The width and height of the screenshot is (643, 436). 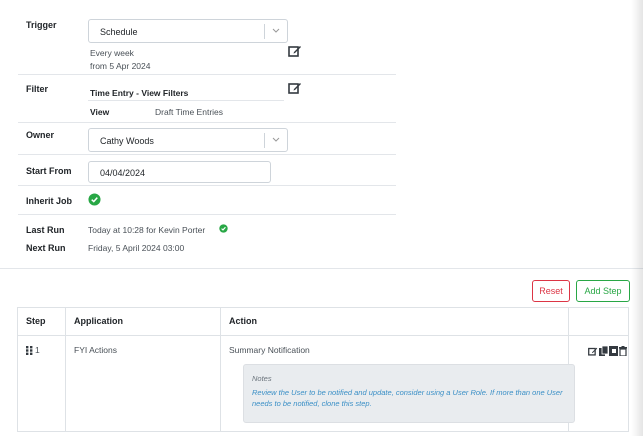 I want to click on trigger-summary-start: from 5 Apr 2024, so click(x=120, y=66).